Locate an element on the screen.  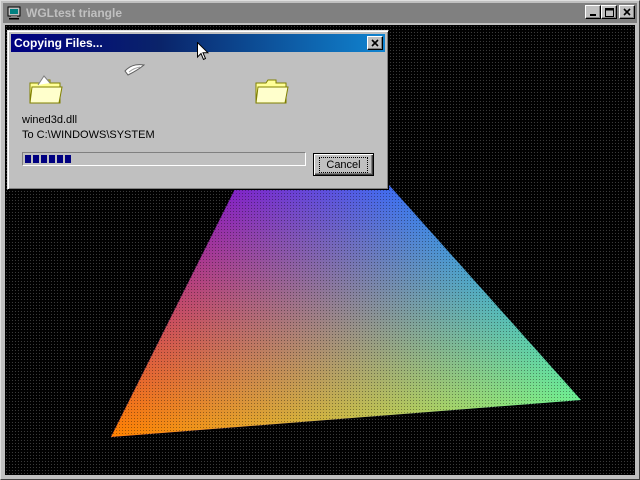
main-title-bar: WGLtest triangle is located at coordinates (320, 13).